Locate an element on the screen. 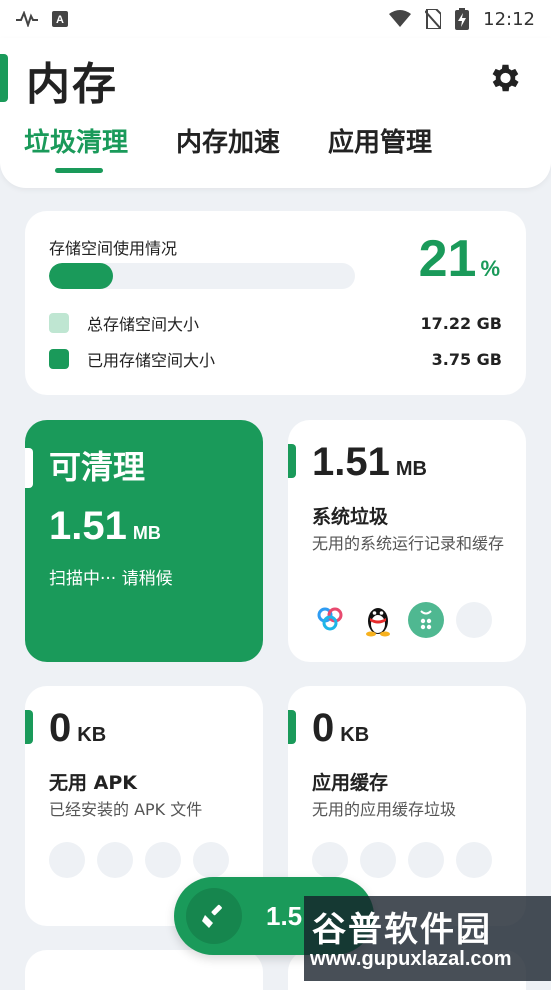 The image size is (551, 990). system-junk-desc: 无用的系统运行记录和缓存 is located at coordinates (408, 543).